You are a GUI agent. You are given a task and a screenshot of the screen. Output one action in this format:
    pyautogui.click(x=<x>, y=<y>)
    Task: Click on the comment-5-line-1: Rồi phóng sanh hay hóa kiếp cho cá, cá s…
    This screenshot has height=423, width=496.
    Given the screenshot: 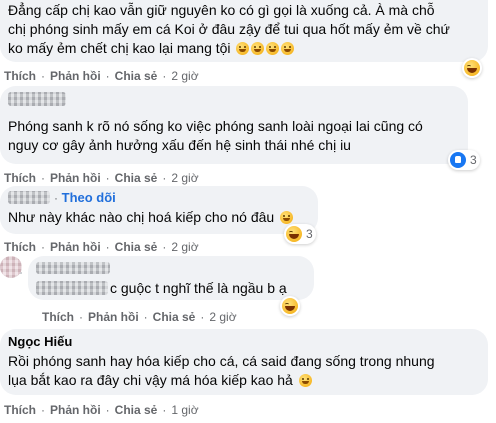 What is the action you would take?
    pyautogui.click(x=221, y=361)
    